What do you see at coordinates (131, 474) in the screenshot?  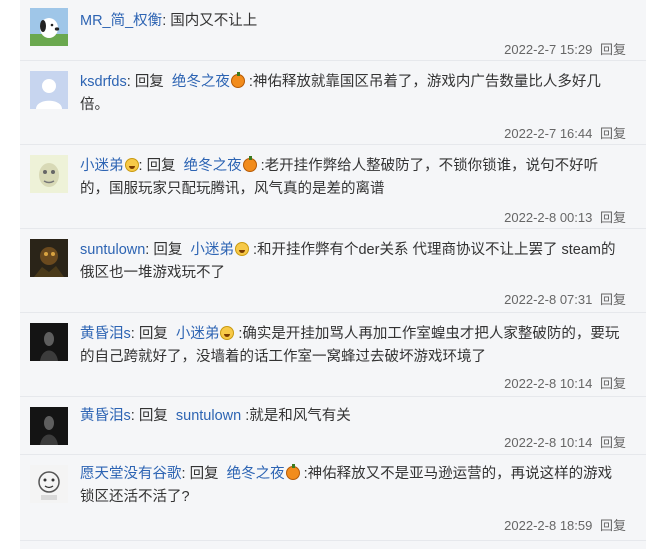 I see `comment-username: 愿天堂没有谷歌` at bounding box center [131, 474].